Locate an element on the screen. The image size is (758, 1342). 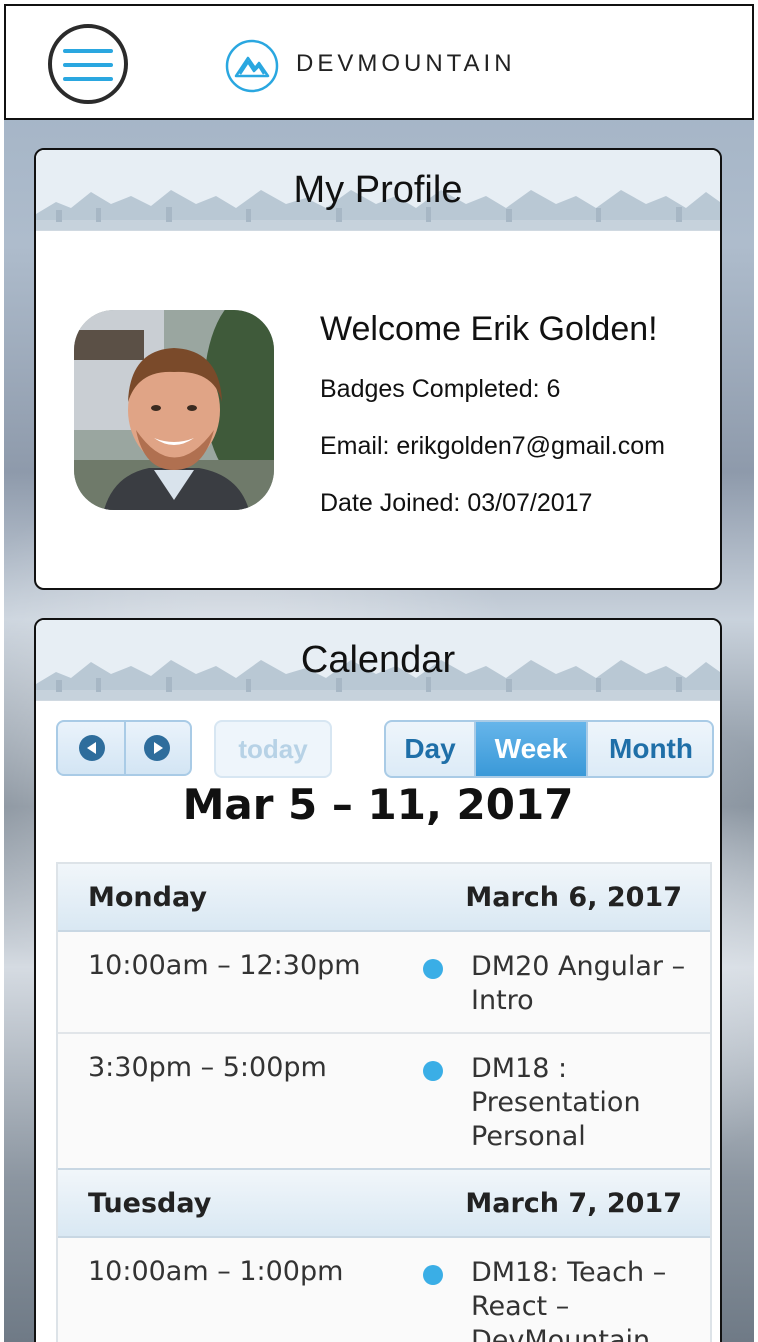
event-item: 10:00am – 12:30pm DM20 Angular – Intro is located at coordinates (384, 983).